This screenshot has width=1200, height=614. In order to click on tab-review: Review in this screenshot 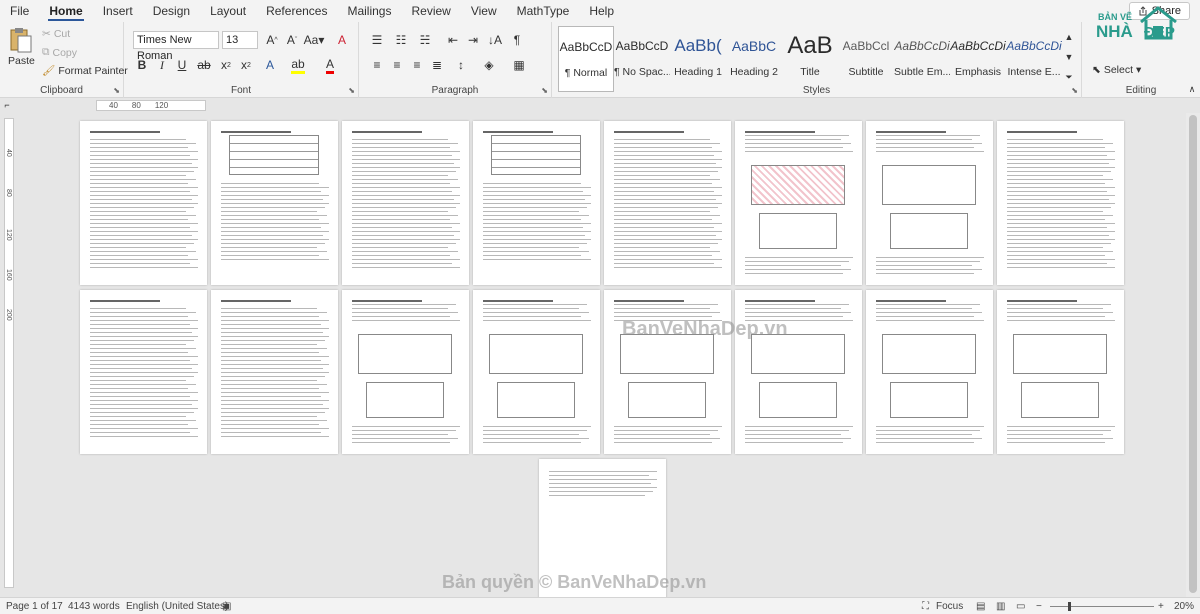, I will do `click(430, 11)`.